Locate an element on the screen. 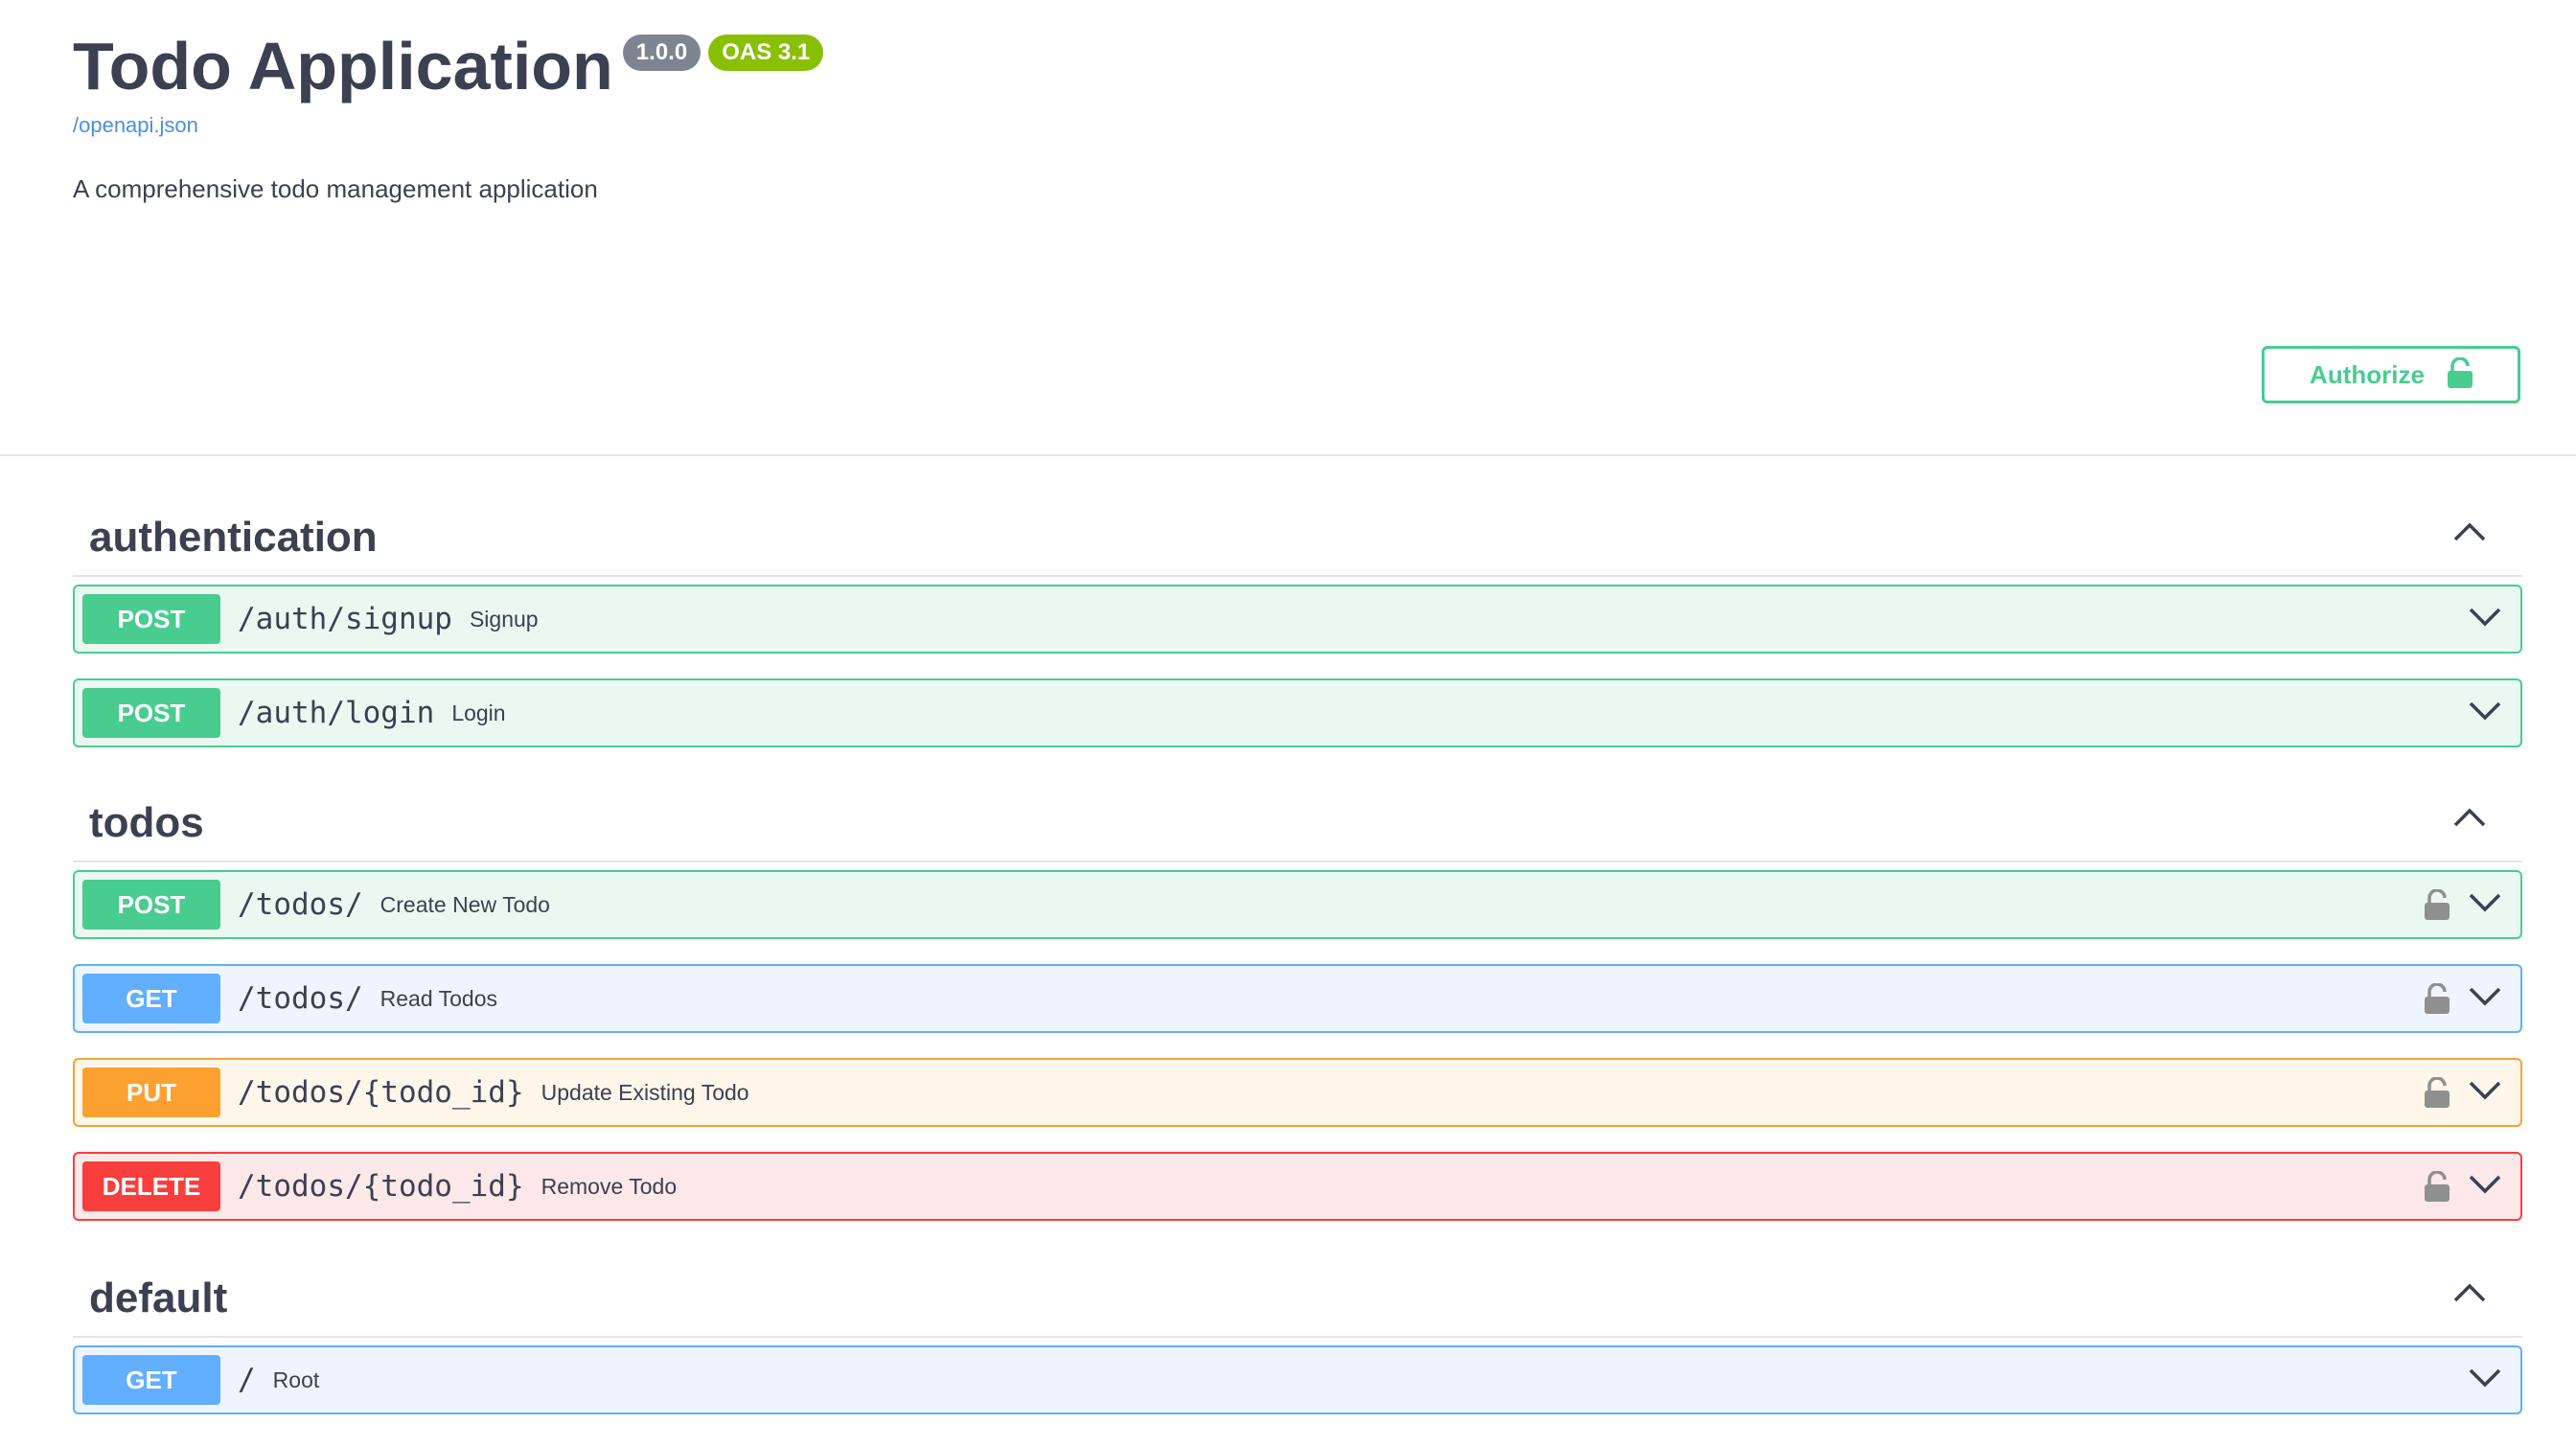 The image size is (2576, 1447). authorize-button: Authorize is located at coordinates (2391, 374).